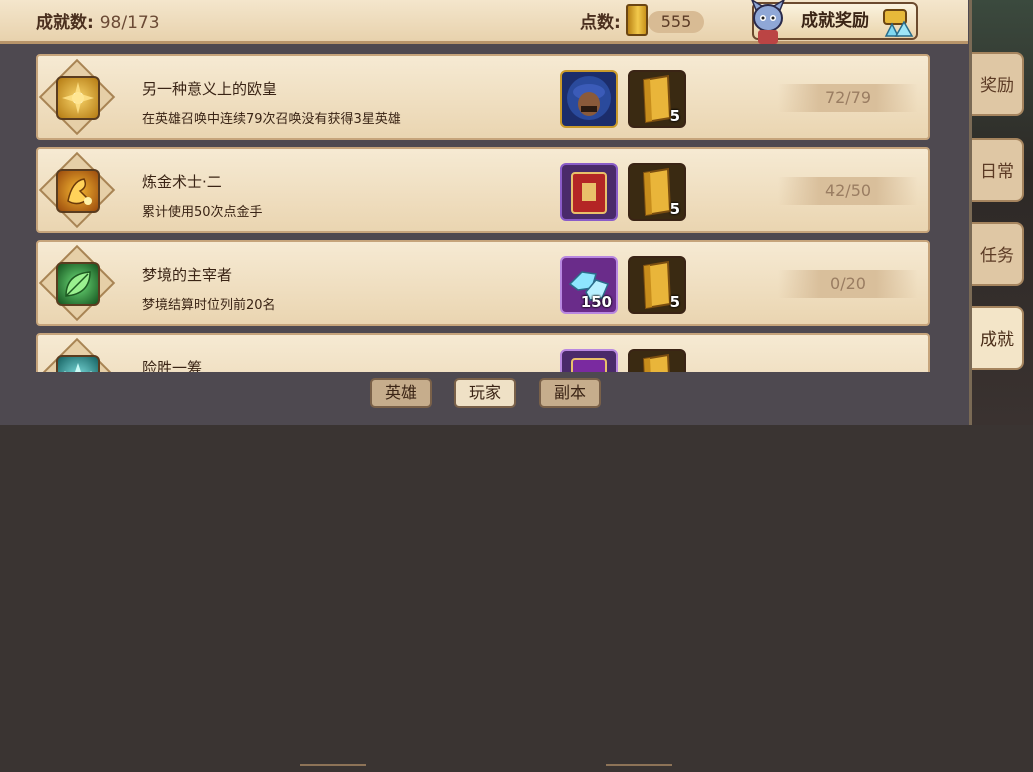  Describe the element at coordinates (589, 365) in the screenshot. I see `purple-card-icon` at that location.